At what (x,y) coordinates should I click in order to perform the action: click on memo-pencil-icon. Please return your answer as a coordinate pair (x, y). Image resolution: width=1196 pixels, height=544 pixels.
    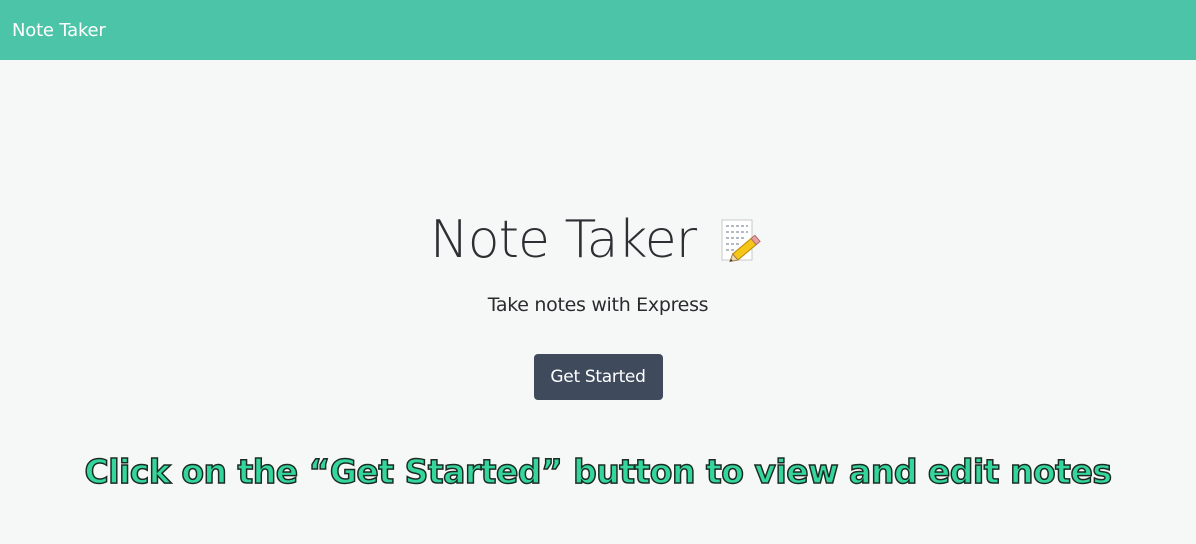
    Looking at the image, I should click on (742, 242).